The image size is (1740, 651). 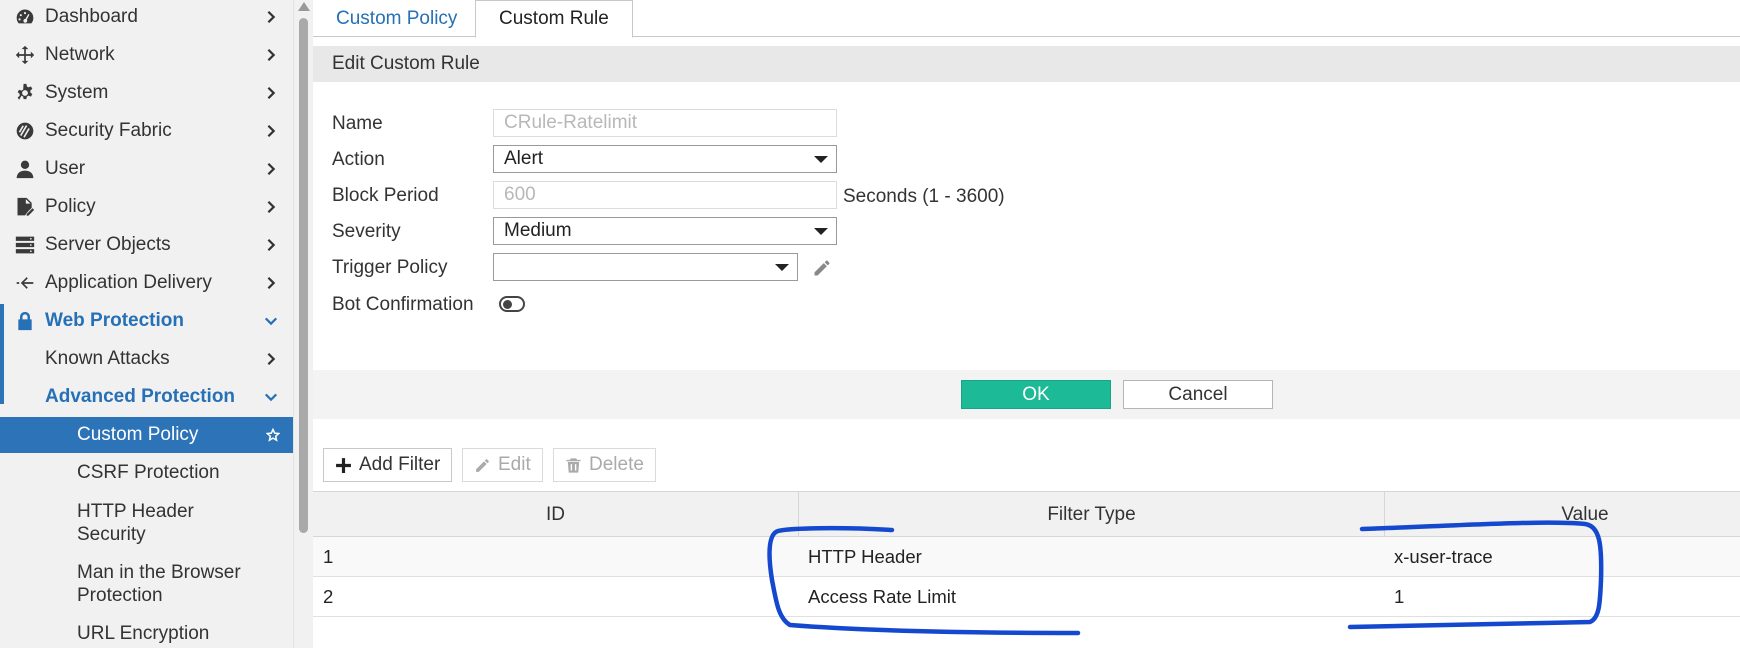 What do you see at coordinates (665, 159) in the screenshot?
I see `action-select: Alert` at bounding box center [665, 159].